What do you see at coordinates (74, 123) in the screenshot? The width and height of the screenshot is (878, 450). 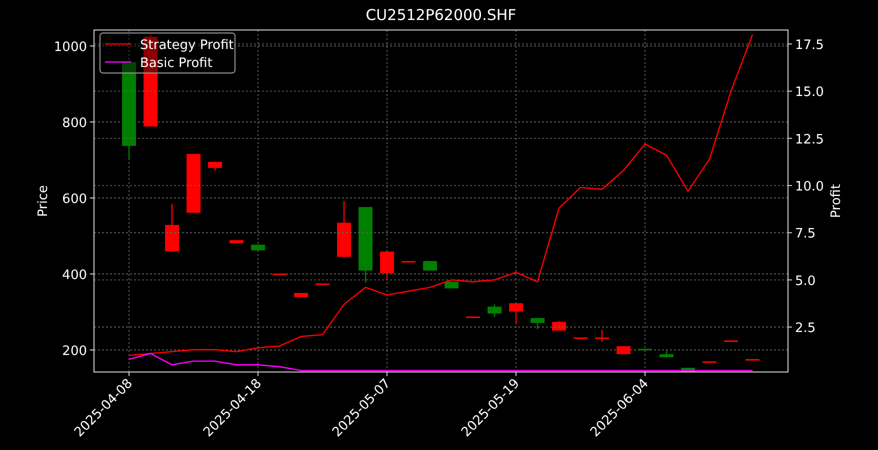 I see `price-tick-label: 800` at bounding box center [74, 123].